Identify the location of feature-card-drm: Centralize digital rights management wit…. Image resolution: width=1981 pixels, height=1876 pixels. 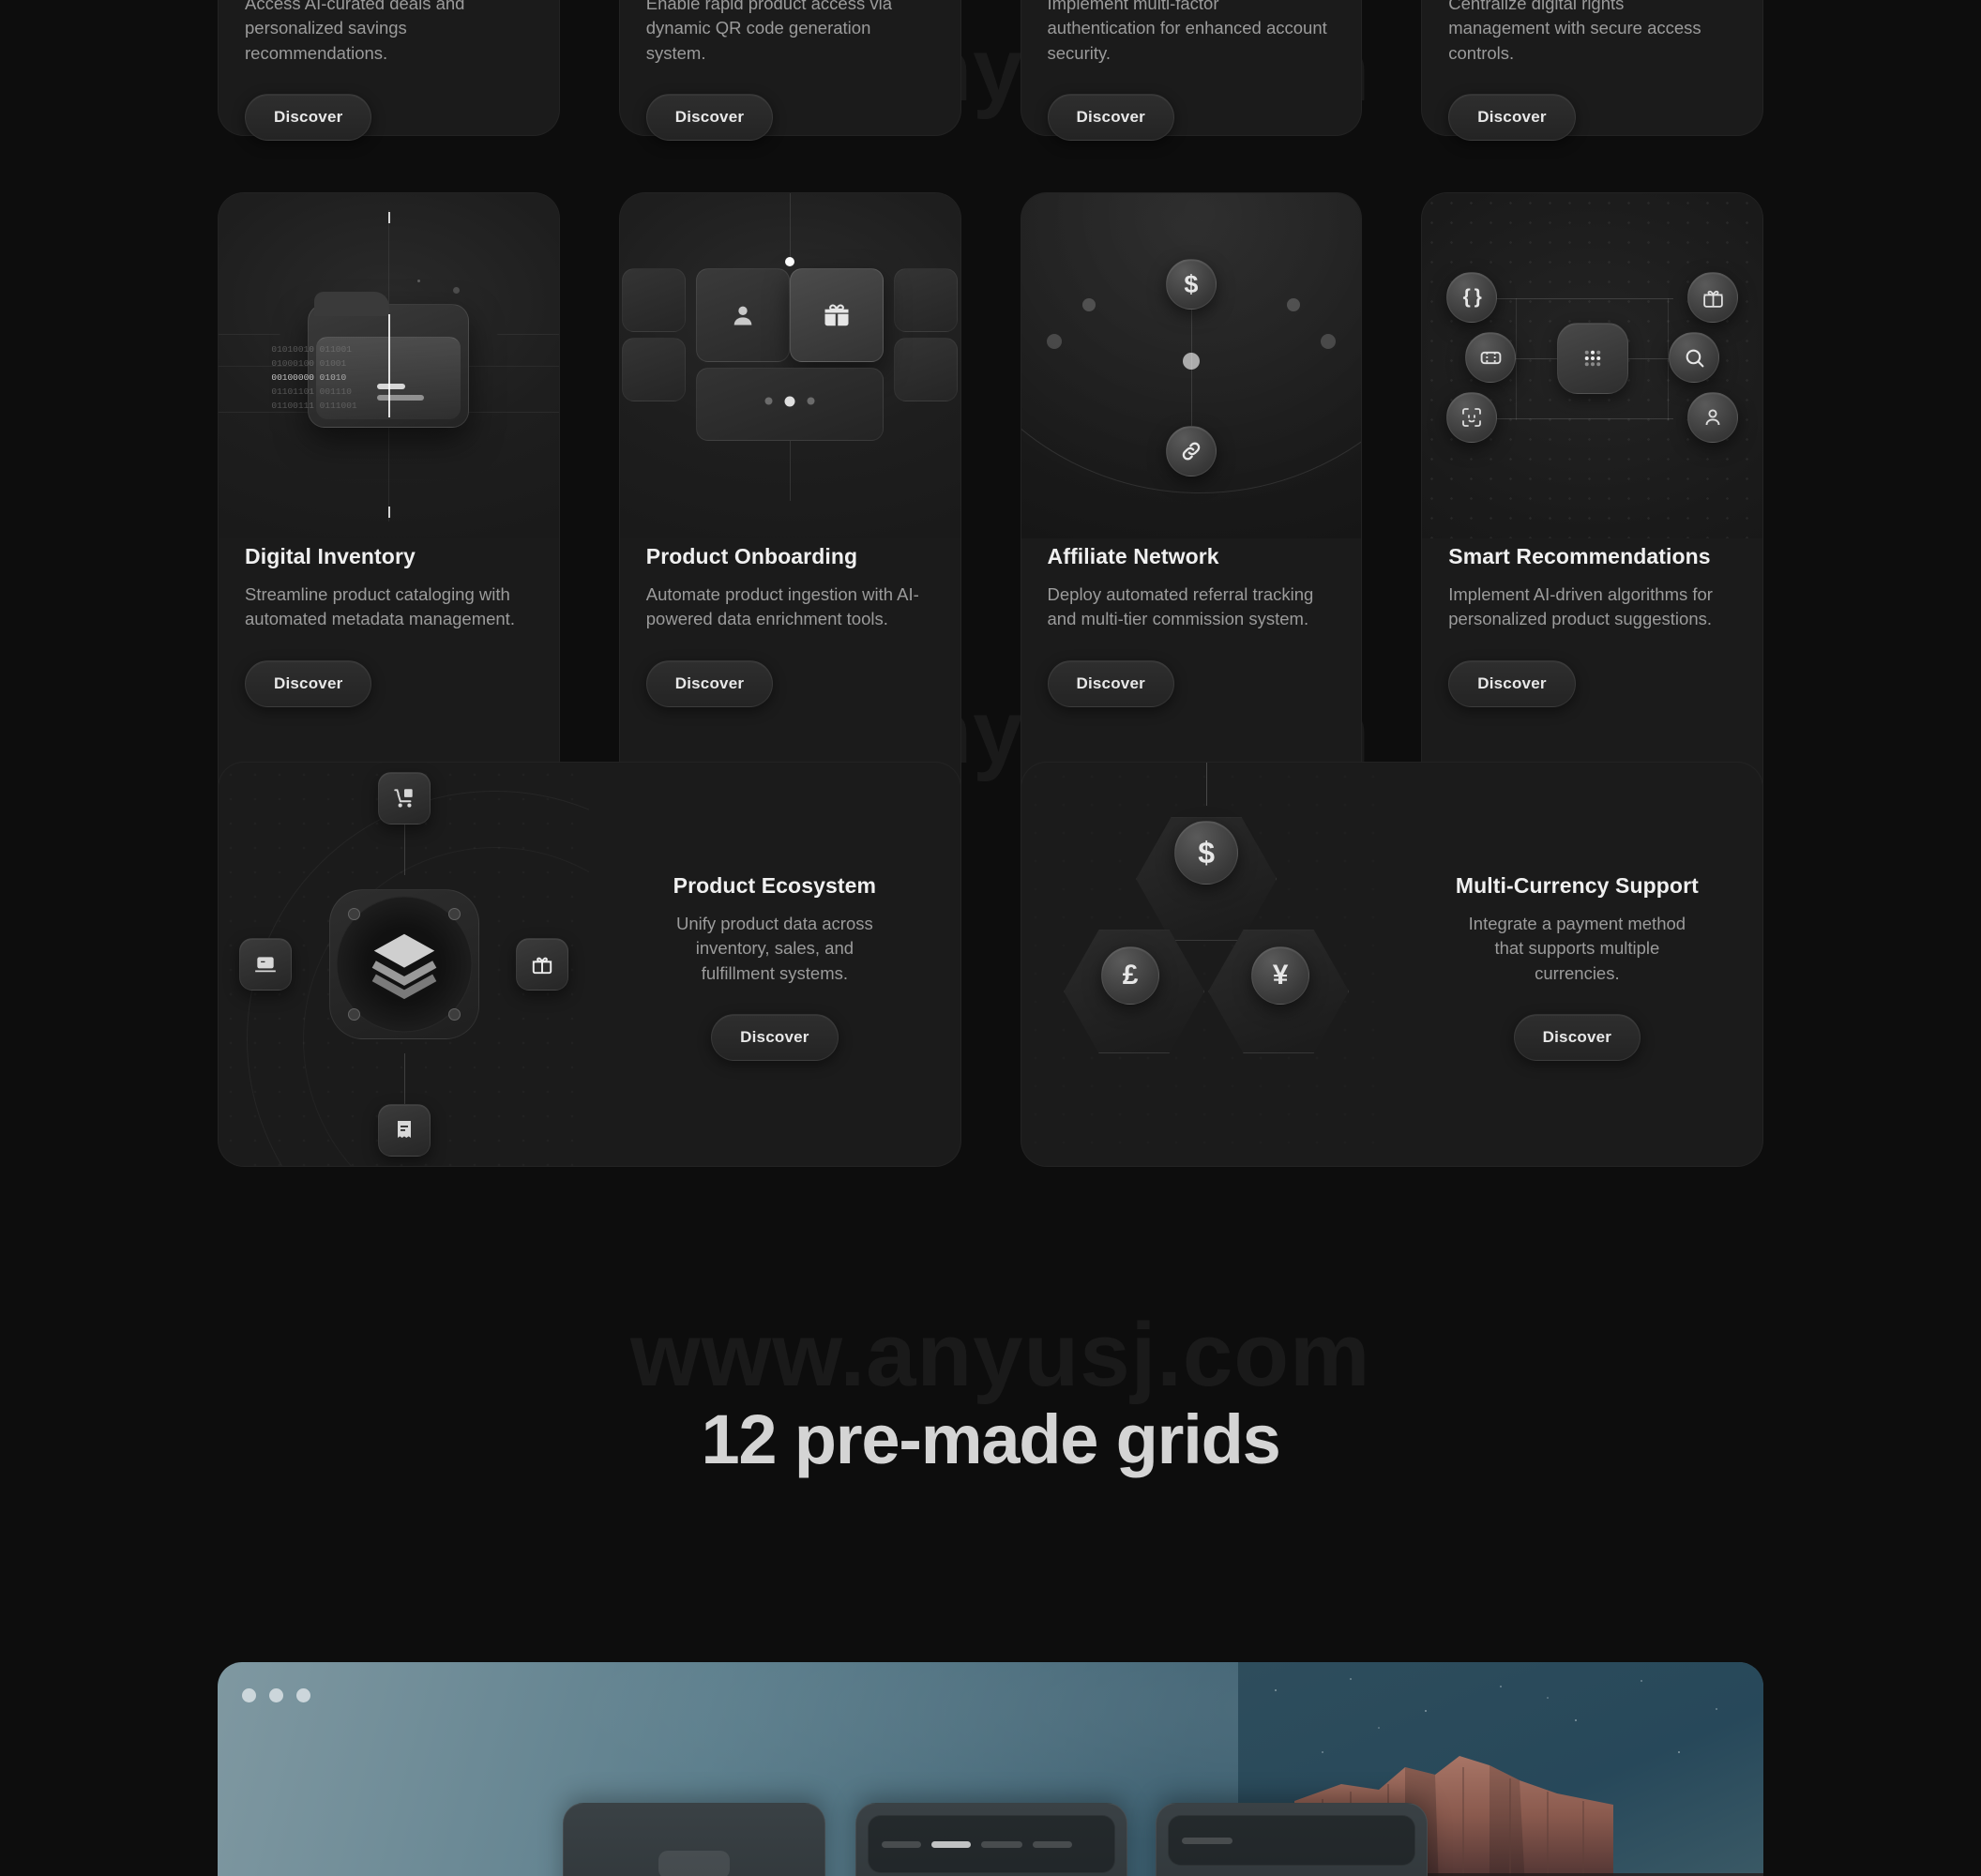
(1592, 70).